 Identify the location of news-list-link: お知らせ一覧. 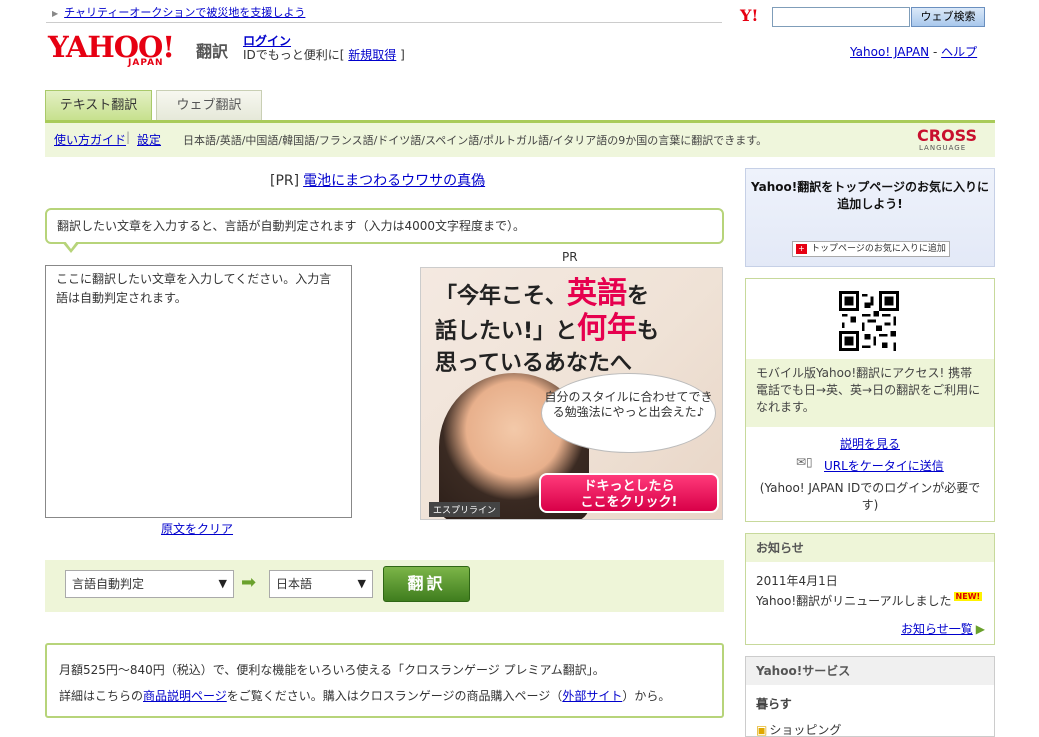
(937, 629).